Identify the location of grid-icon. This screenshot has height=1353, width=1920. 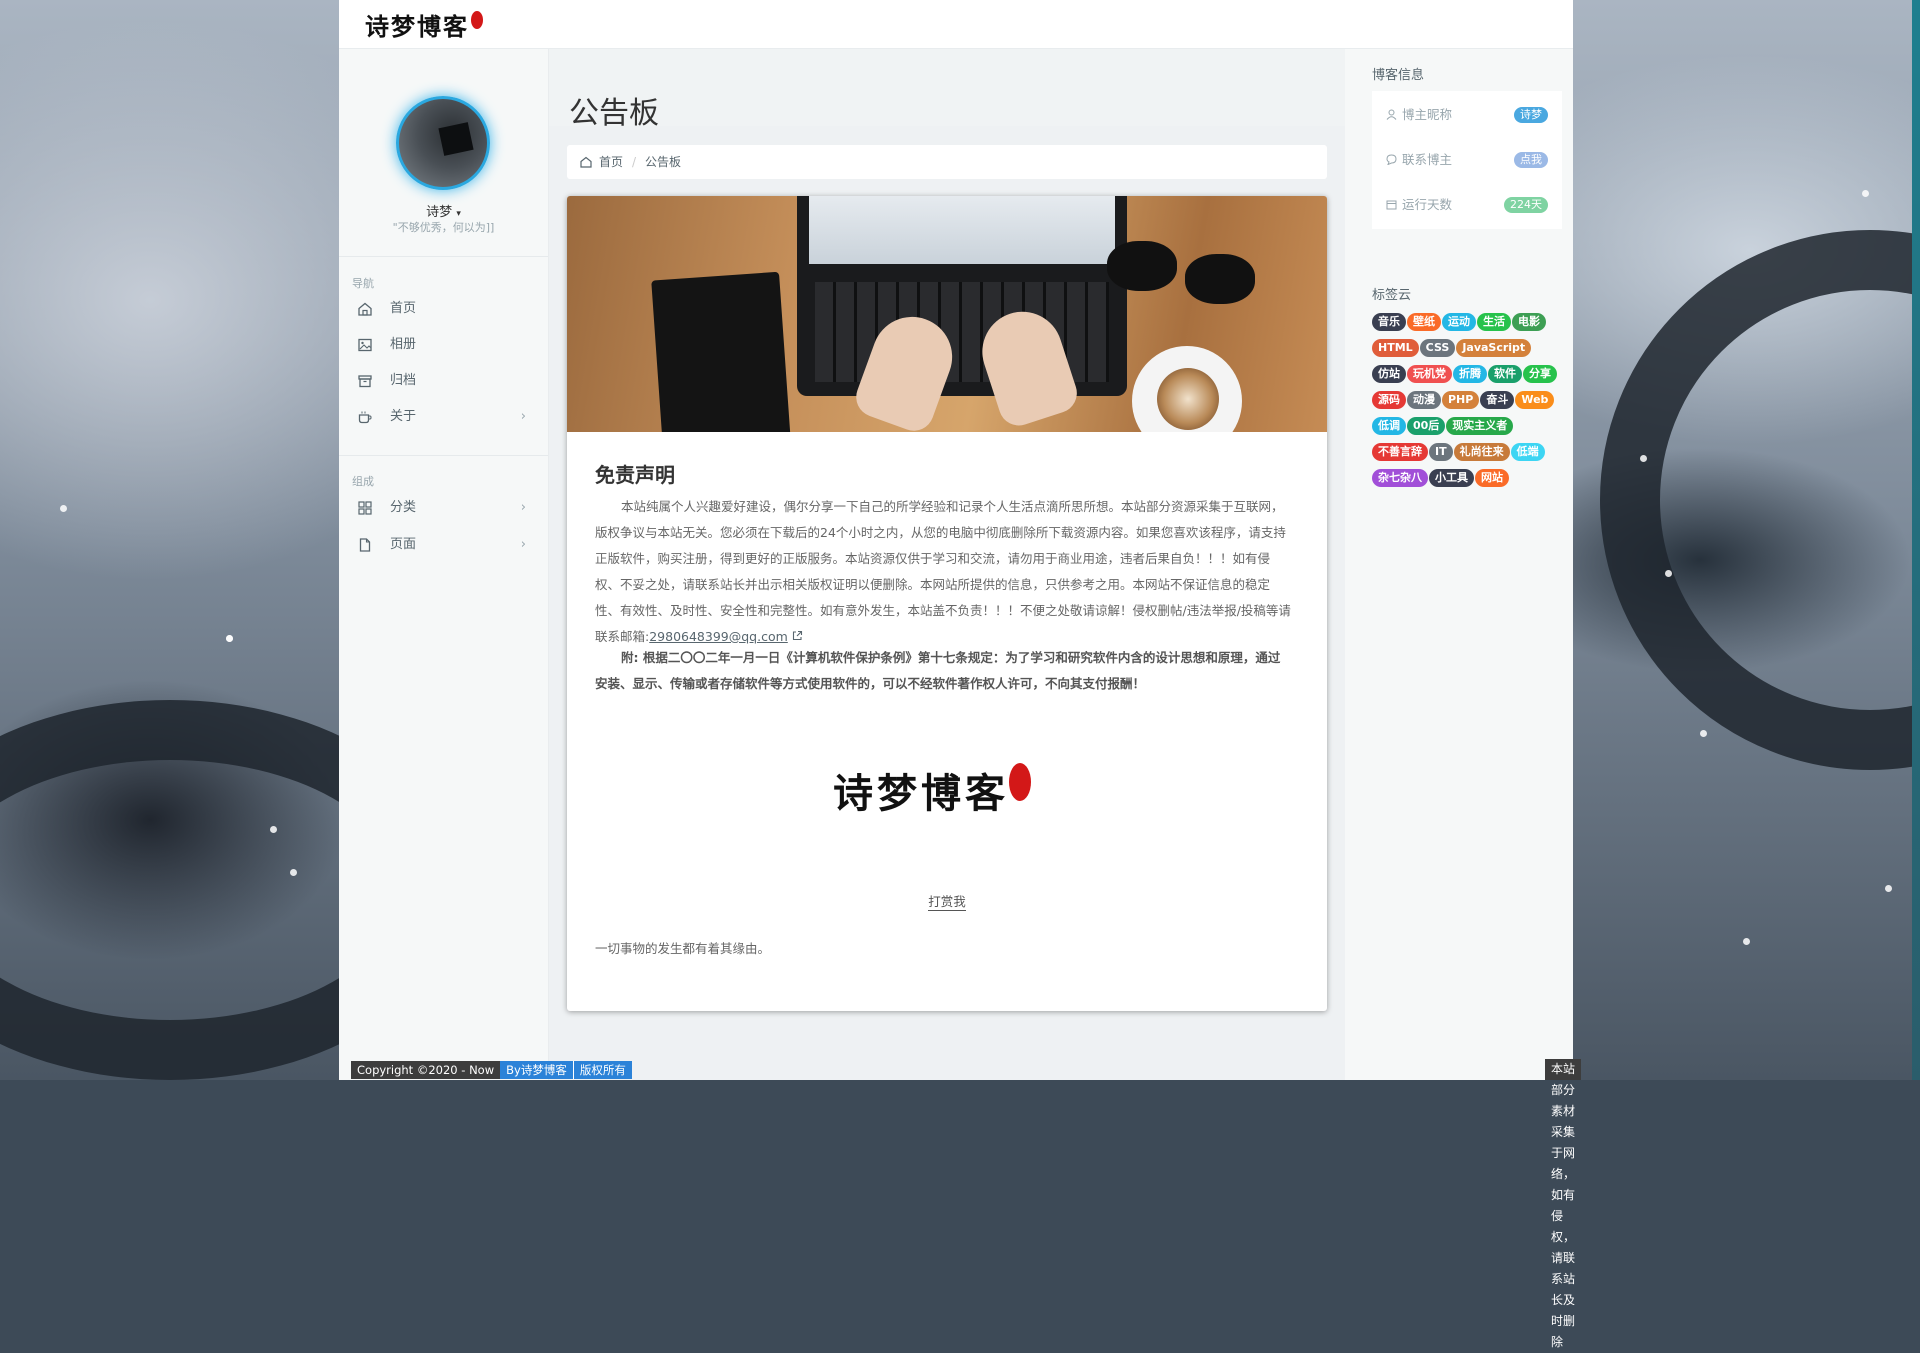
(365, 508).